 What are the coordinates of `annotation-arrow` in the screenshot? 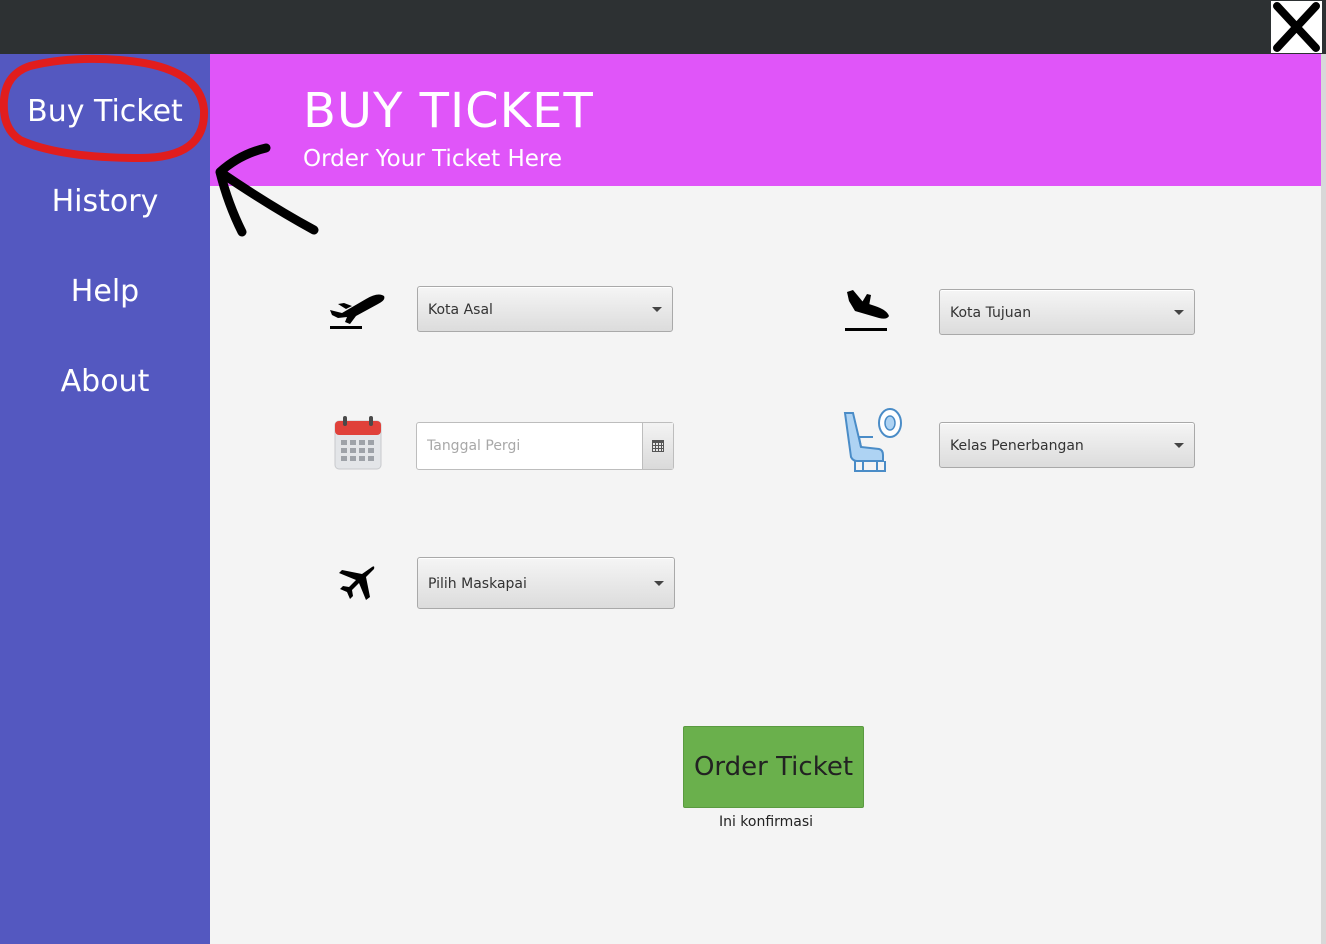 It's located at (267, 190).